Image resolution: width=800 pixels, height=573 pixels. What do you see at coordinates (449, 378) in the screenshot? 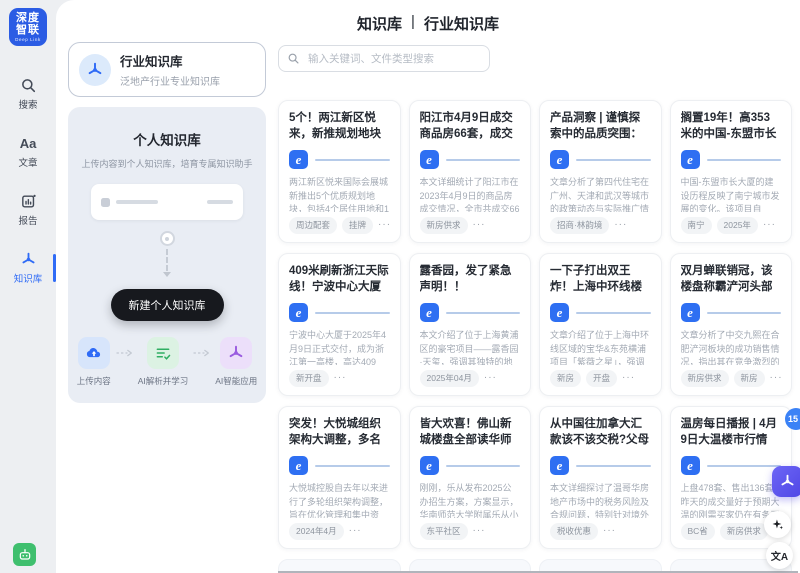
I see `tag-pill: 2025年04月` at bounding box center [449, 378].